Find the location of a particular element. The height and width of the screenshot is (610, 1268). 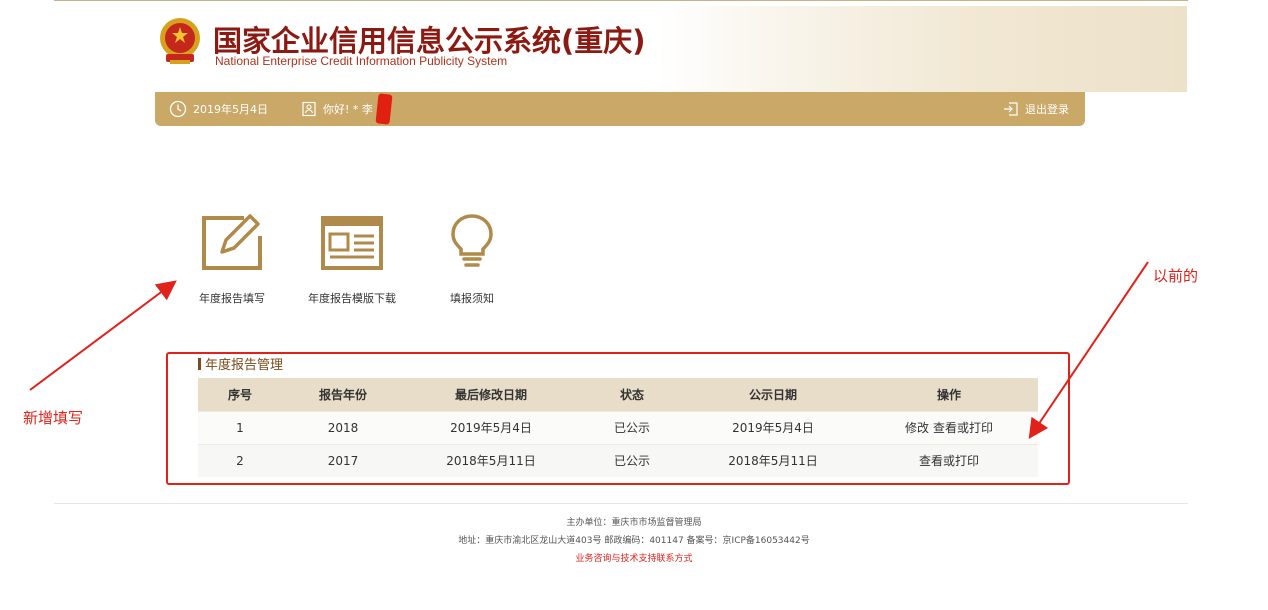

date-text: 2019年5月4日 is located at coordinates (230, 109).